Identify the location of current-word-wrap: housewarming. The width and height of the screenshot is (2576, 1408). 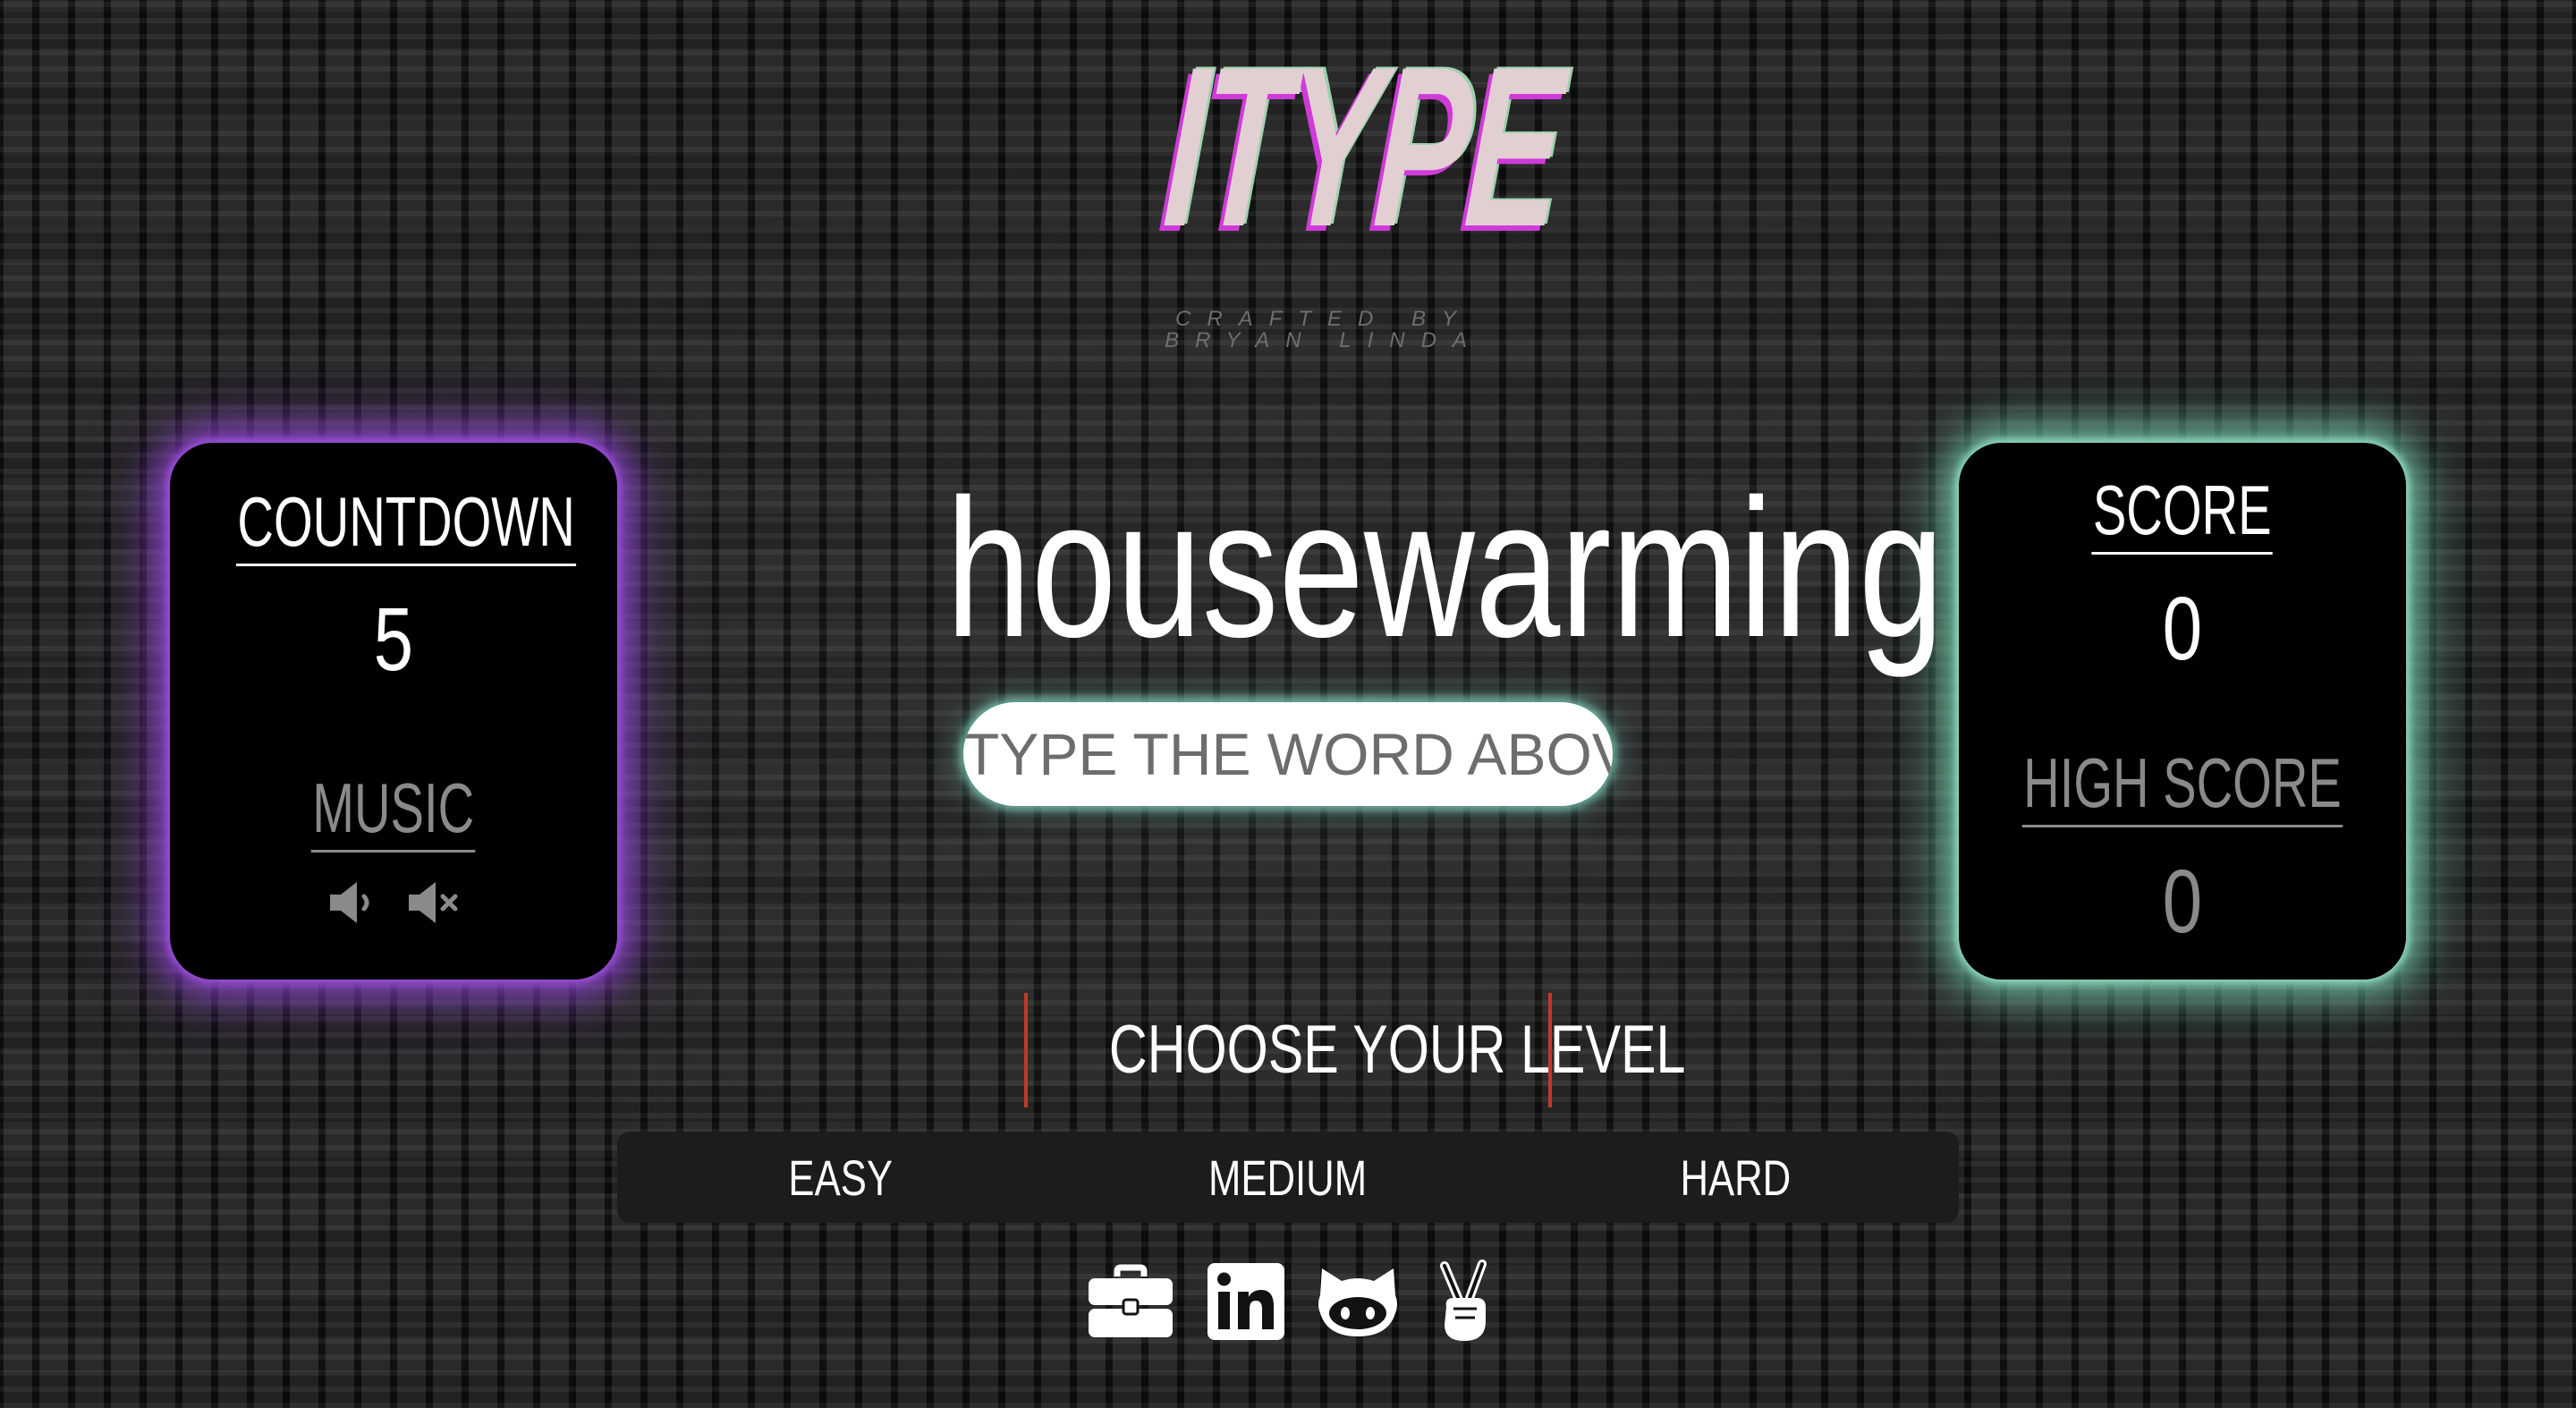
(1374, 568).